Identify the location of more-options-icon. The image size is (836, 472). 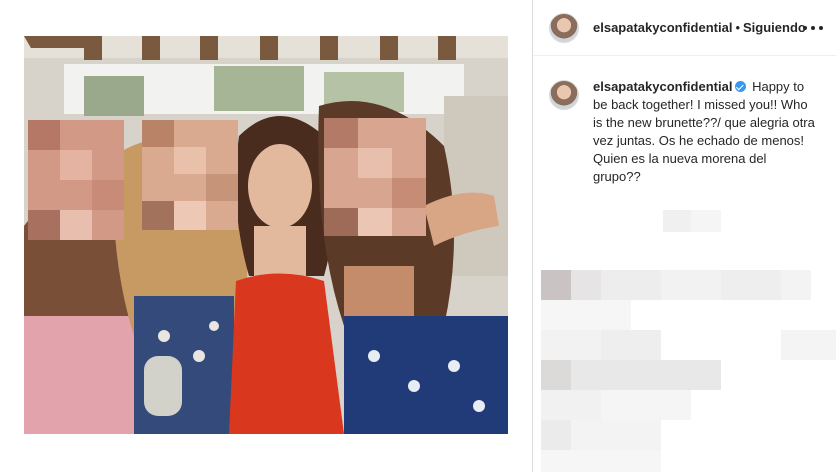
(813, 28).